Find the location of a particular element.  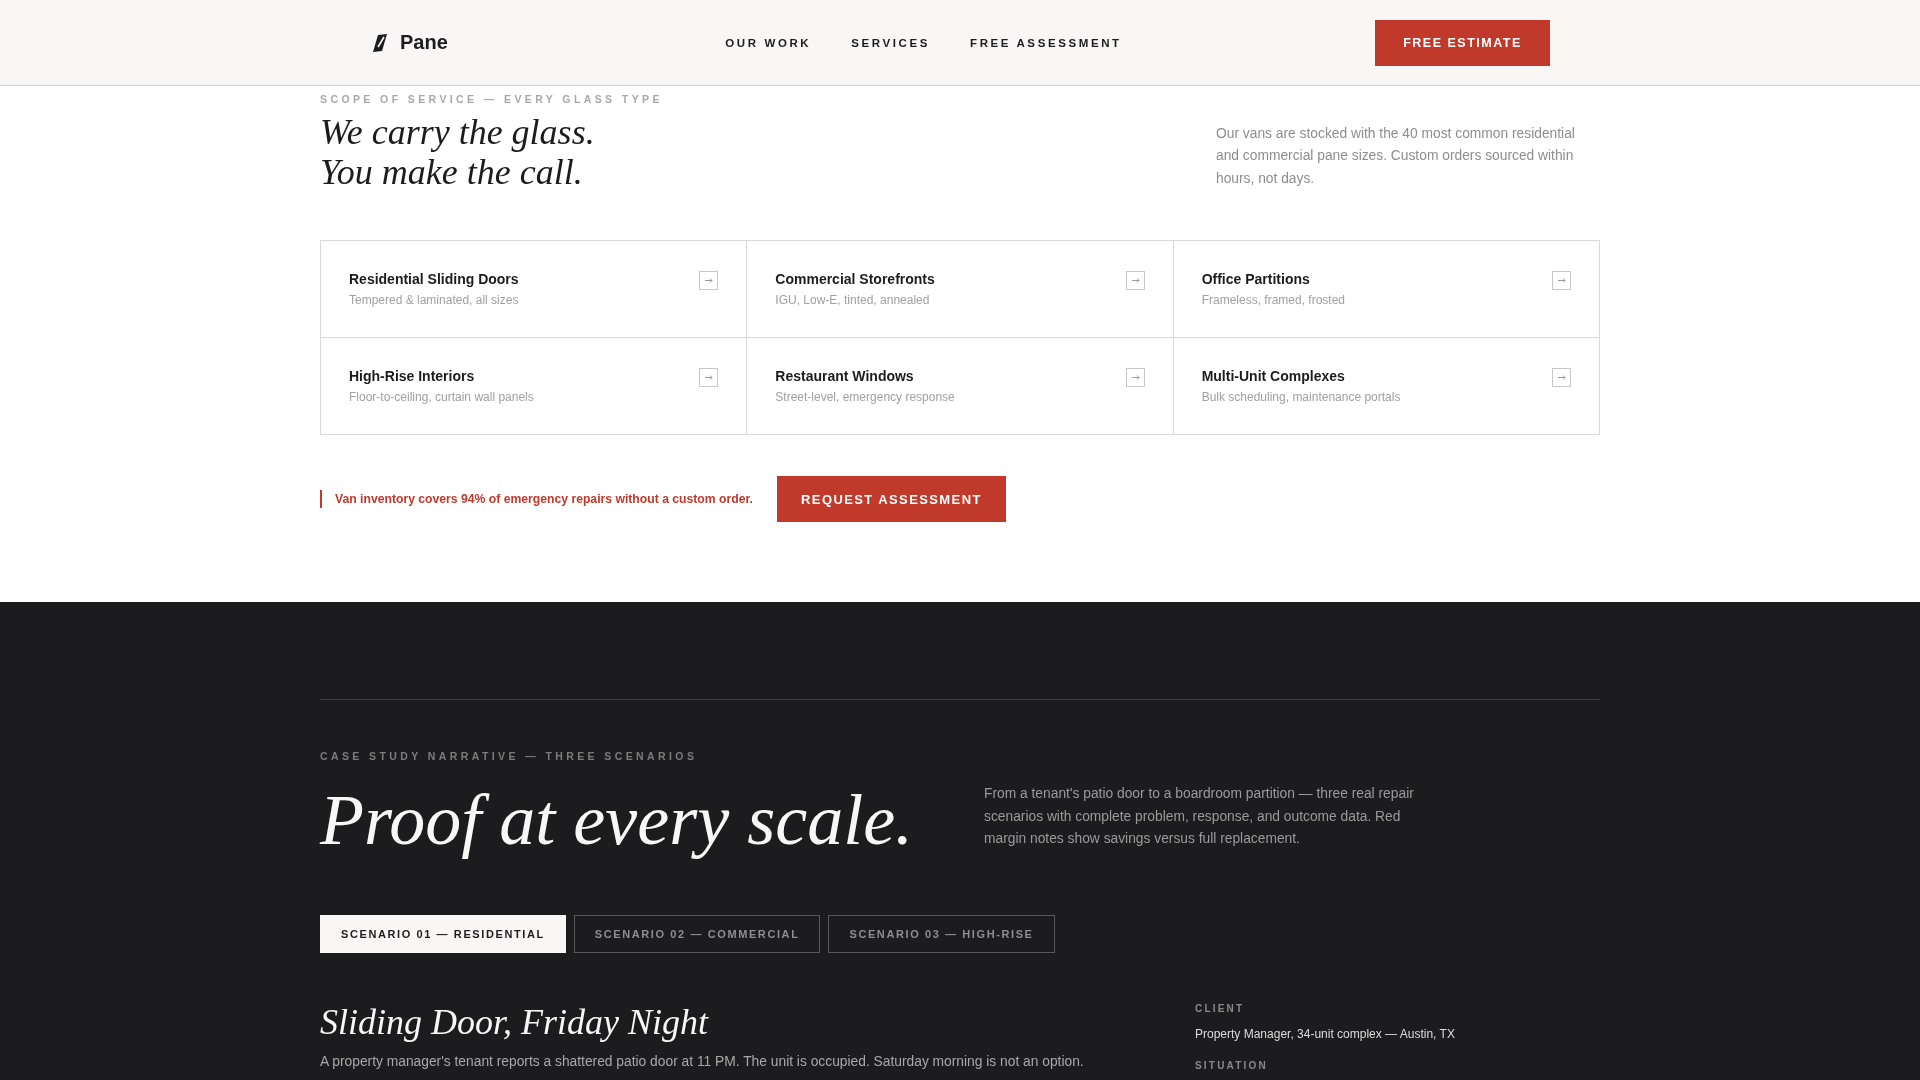

service-detail: Tempered & laminated, all sizes is located at coordinates (434, 300).